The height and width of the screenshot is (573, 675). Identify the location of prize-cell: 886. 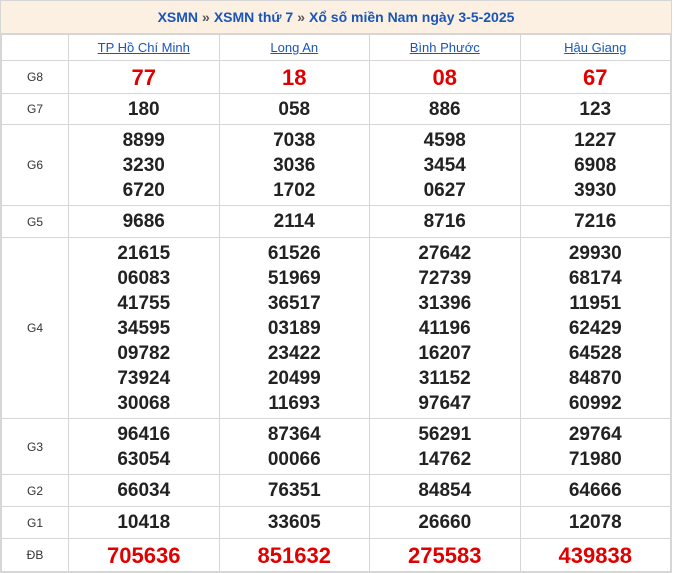
(445, 109).